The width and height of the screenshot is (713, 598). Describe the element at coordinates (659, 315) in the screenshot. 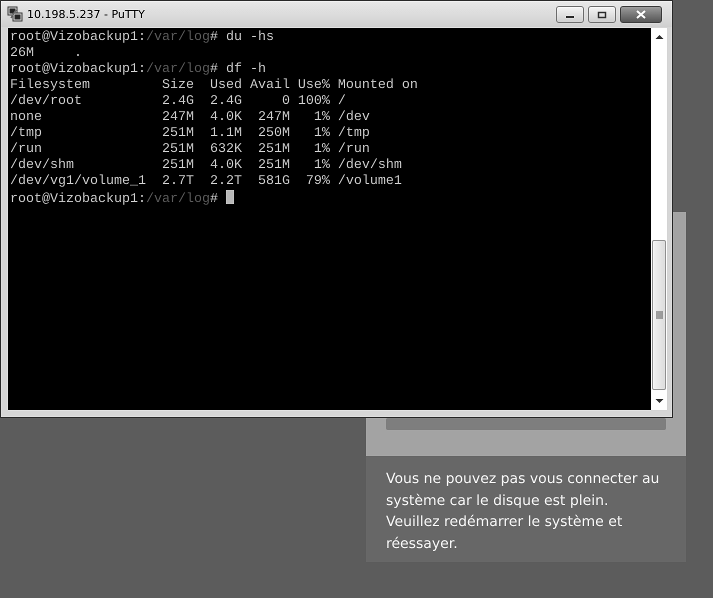

I see `scrollbar-thumb` at that location.